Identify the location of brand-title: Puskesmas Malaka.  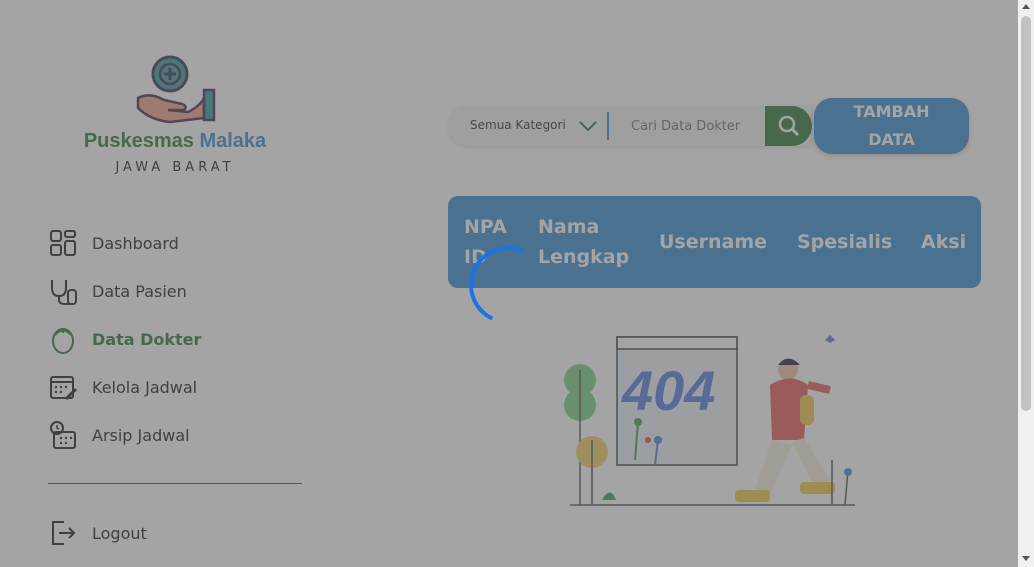
(175, 141).